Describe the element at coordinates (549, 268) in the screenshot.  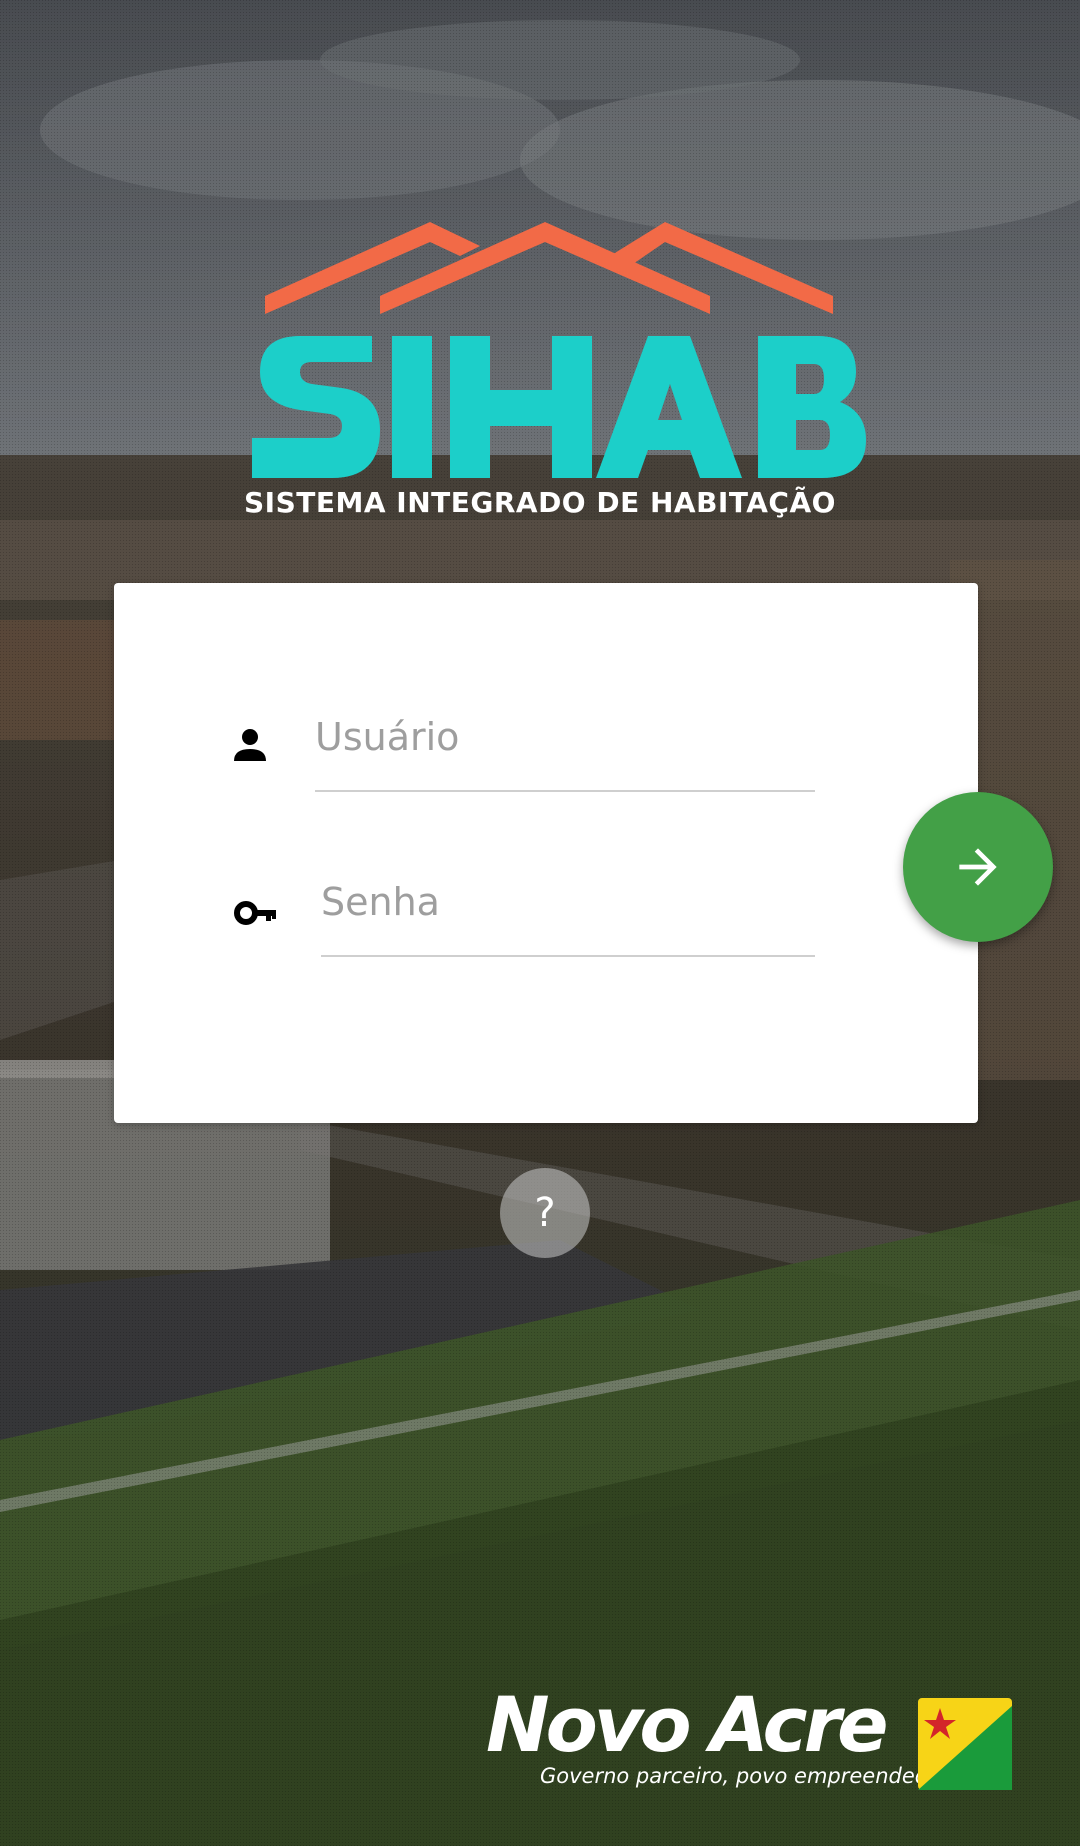
I see `logo-roof` at that location.